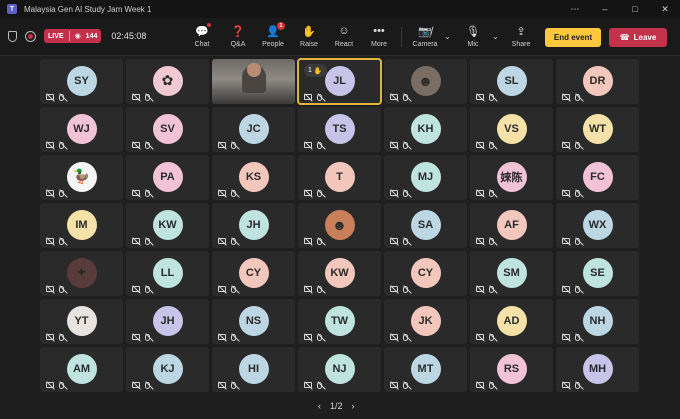 The width and height of the screenshot is (680, 419). Describe the element at coordinates (81, 273) in the screenshot. I see `participant-tile: ✦` at that location.